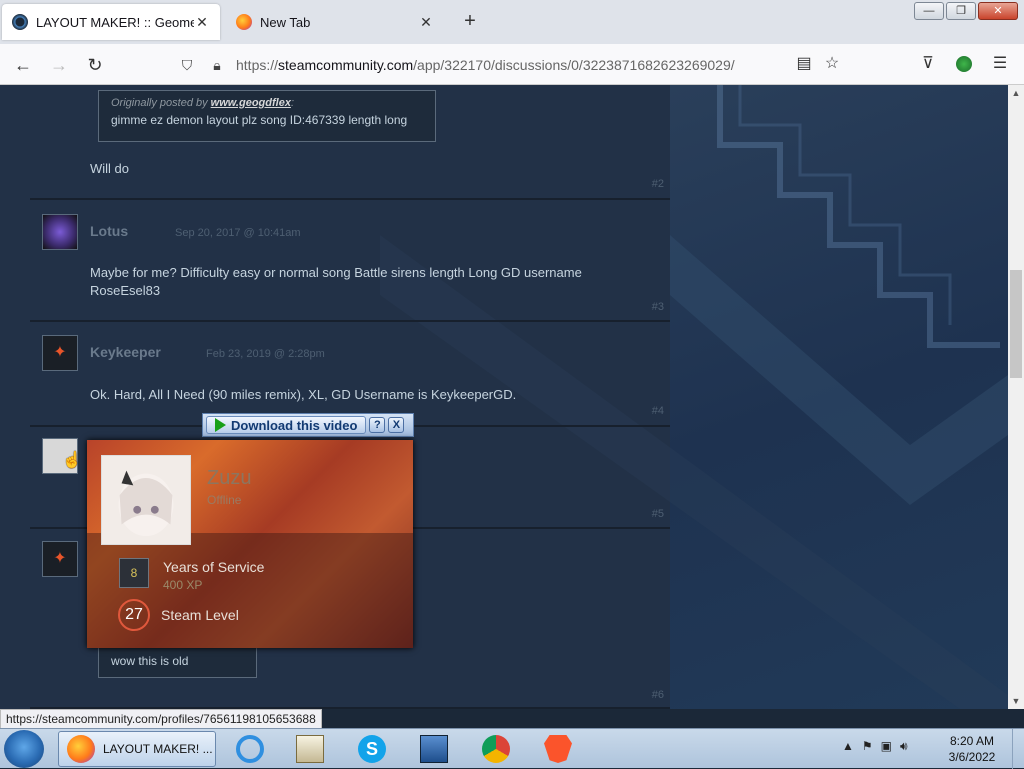 This screenshot has width=1024, height=769. Describe the element at coordinates (60, 232) in the screenshot. I see `avatar` at that location.